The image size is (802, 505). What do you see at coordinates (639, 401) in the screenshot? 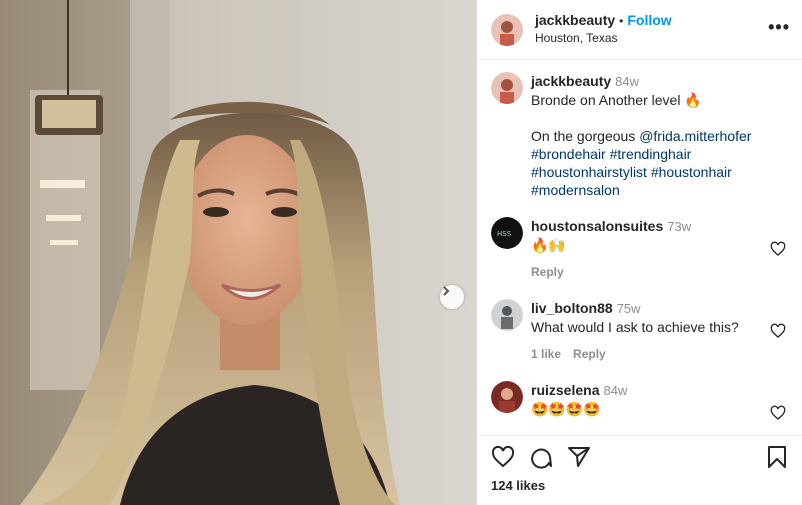
I see `comment-item: ruizselena 84w 🤩🤩🤩🤩` at bounding box center [639, 401].